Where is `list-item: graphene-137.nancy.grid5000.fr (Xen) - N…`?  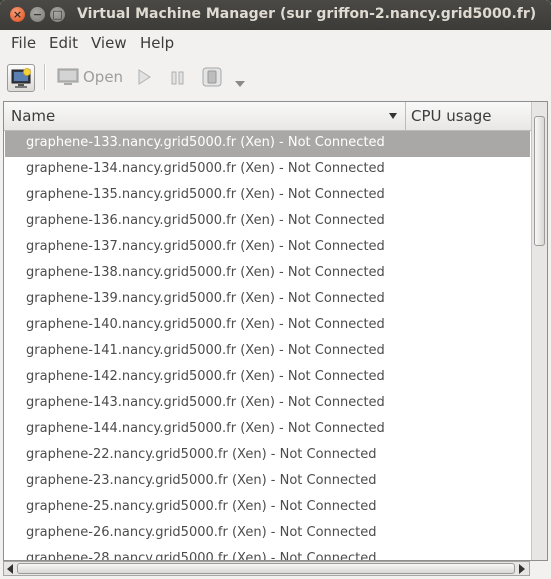 list-item: graphene-137.nancy.grid5000.fr (Xen) - N… is located at coordinates (267, 248).